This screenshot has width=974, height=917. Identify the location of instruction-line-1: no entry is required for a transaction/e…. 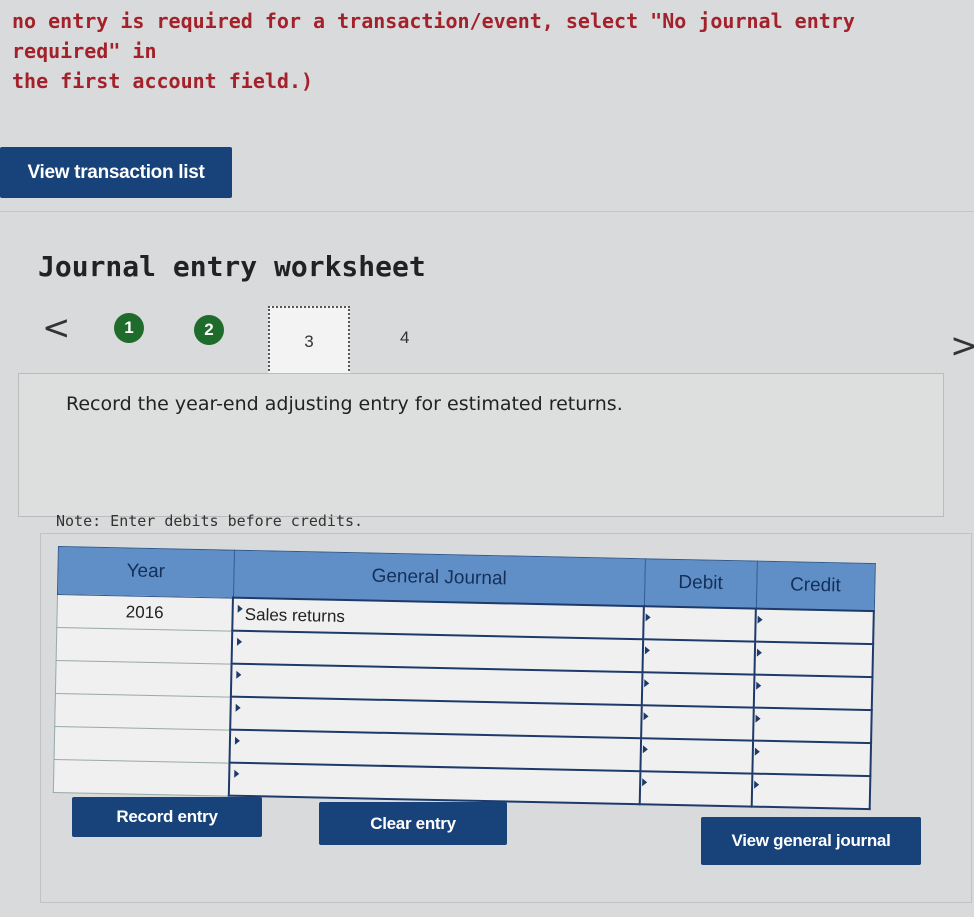
(439, 36).